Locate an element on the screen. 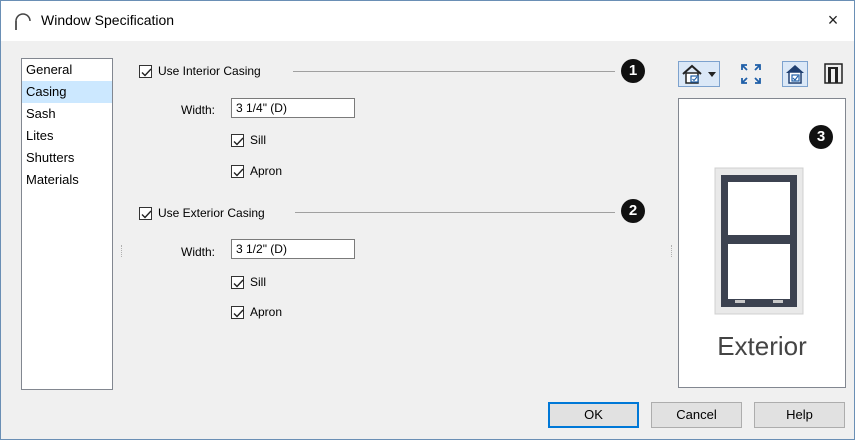 The width and height of the screenshot is (855, 440). window-preview-image is located at coordinates (759, 241).